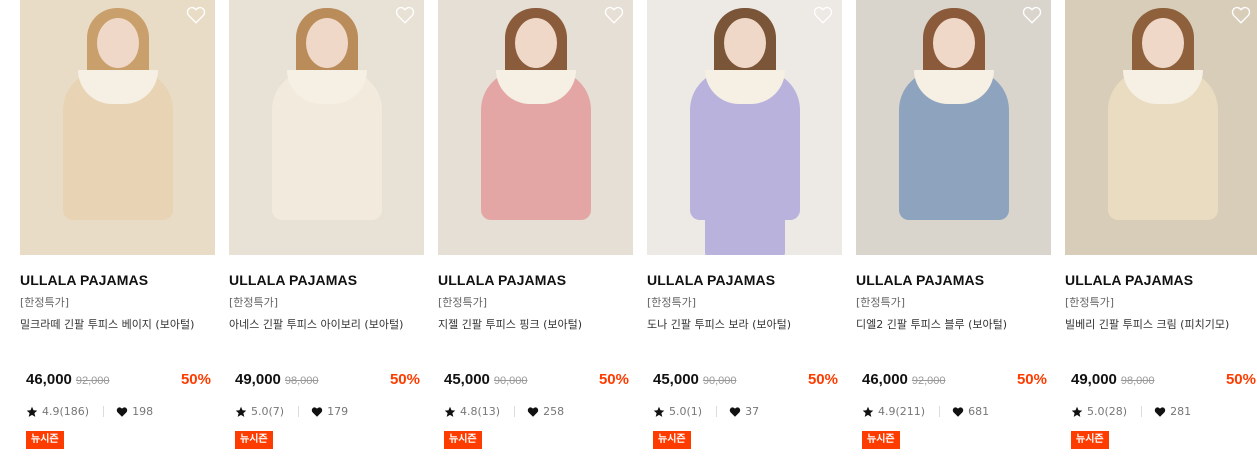  Describe the element at coordinates (291, 411) in the screenshot. I see `review-meta: 5.0(7) 179` at that location.